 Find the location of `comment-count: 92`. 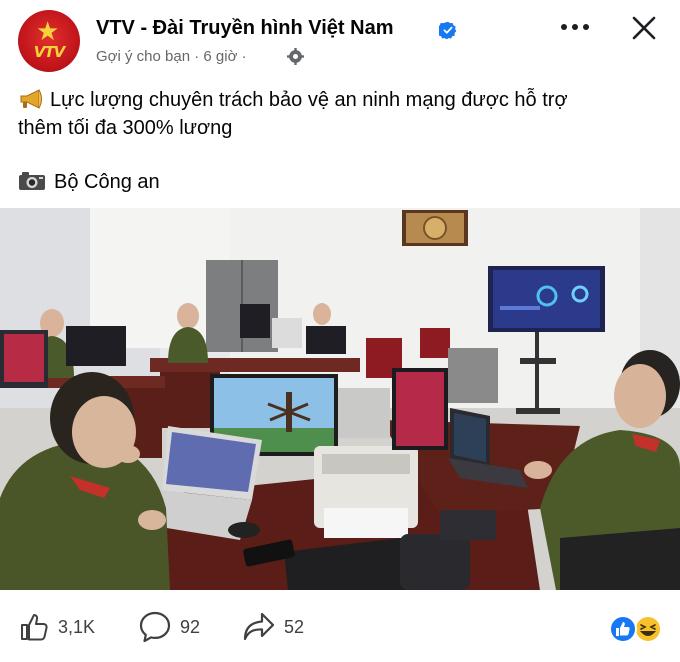

comment-count: 92 is located at coordinates (190, 626).